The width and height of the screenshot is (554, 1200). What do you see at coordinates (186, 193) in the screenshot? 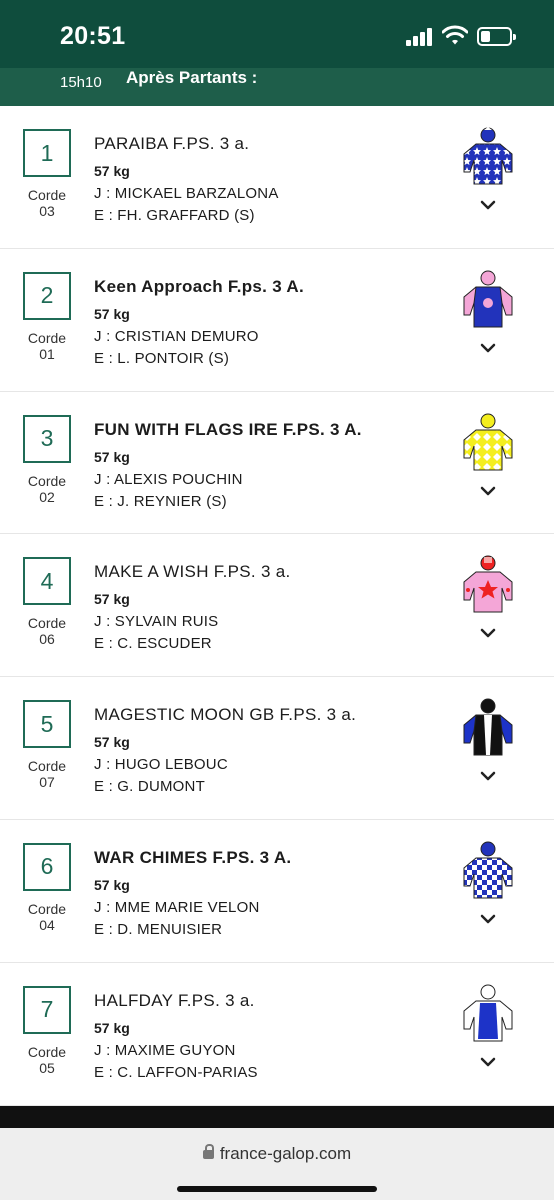
I see `jockey-name: J : MICKAEL BARZALONA` at bounding box center [186, 193].